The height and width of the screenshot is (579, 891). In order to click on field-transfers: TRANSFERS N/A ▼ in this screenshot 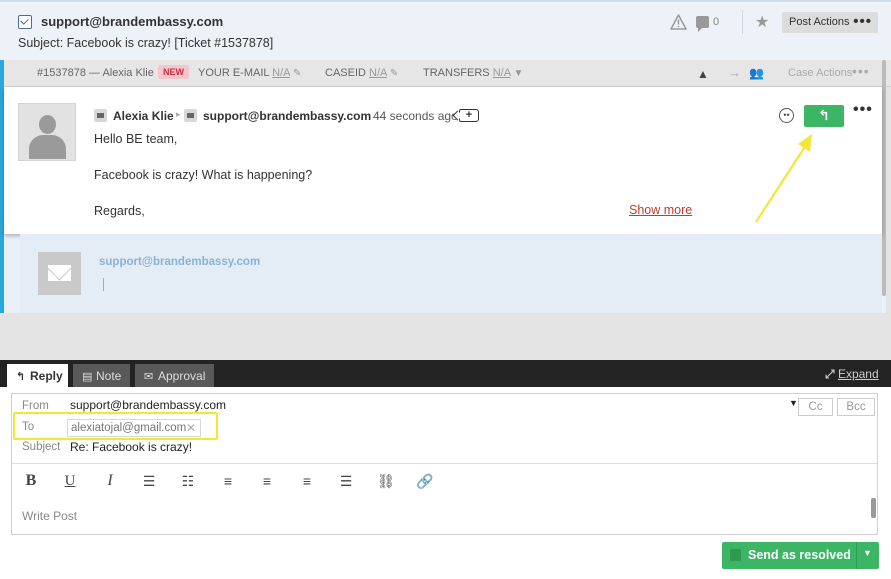, I will do `click(473, 73)`.